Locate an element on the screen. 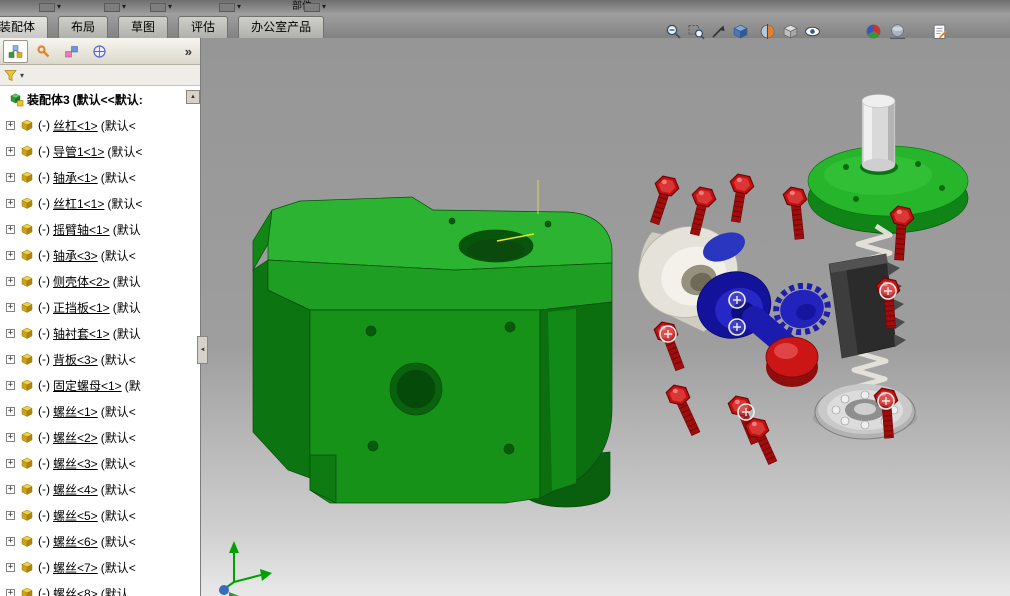  gear-rack-part is located at coordinates (867, 306).